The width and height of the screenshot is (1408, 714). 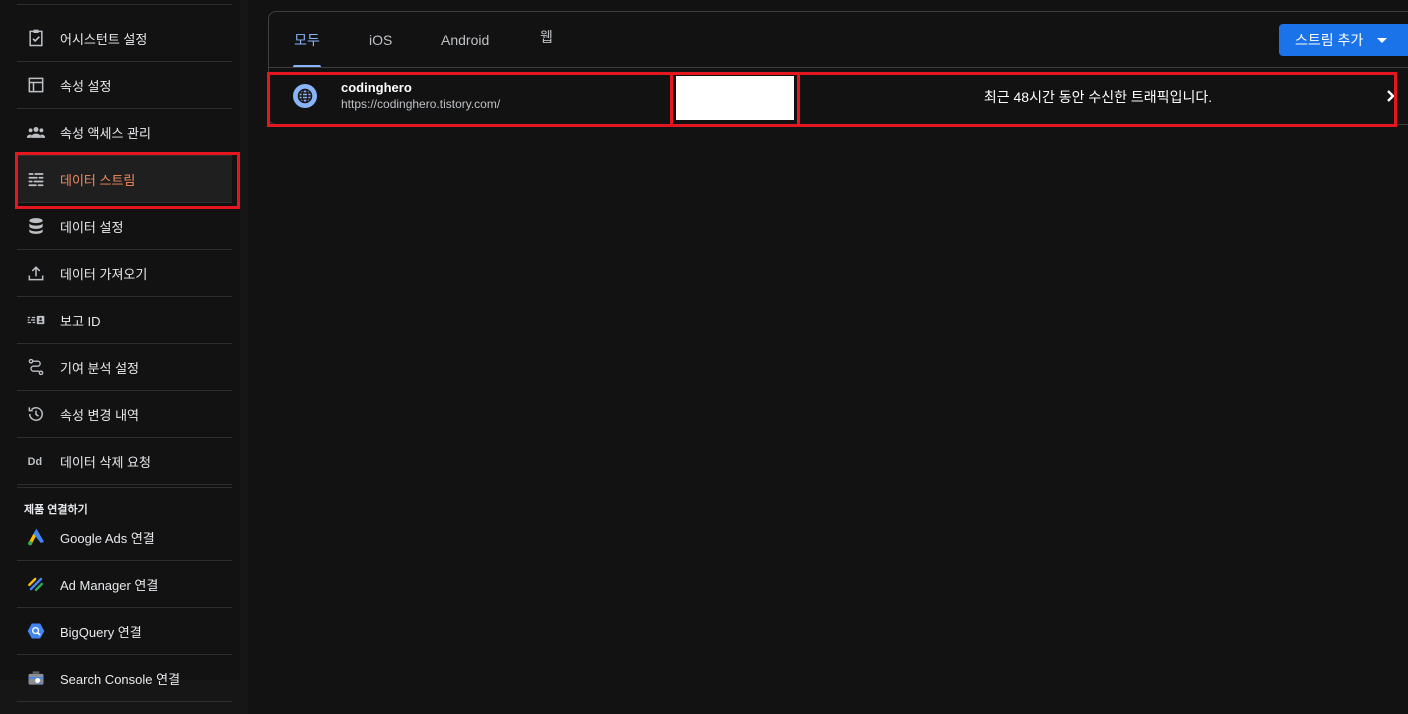 What do you see at coordinates (99, 368) in the screenshot?
I see `sidebar-item-label: 기여 분석 설정` at bounding box center [99, 368].